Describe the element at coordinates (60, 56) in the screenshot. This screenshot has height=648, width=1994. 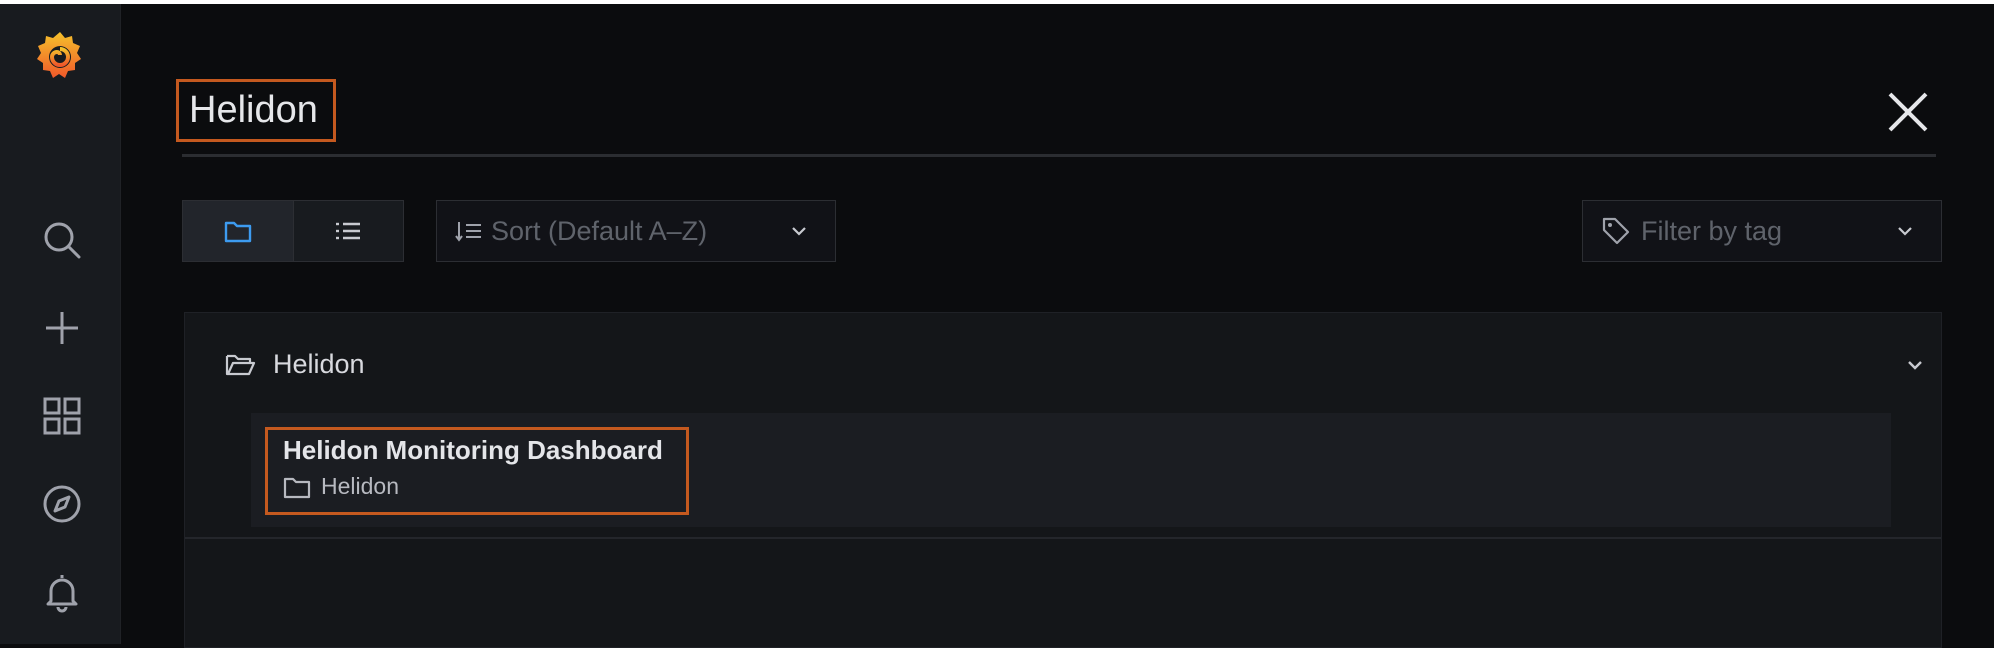
I see `grafana-logo-icon` at that location.